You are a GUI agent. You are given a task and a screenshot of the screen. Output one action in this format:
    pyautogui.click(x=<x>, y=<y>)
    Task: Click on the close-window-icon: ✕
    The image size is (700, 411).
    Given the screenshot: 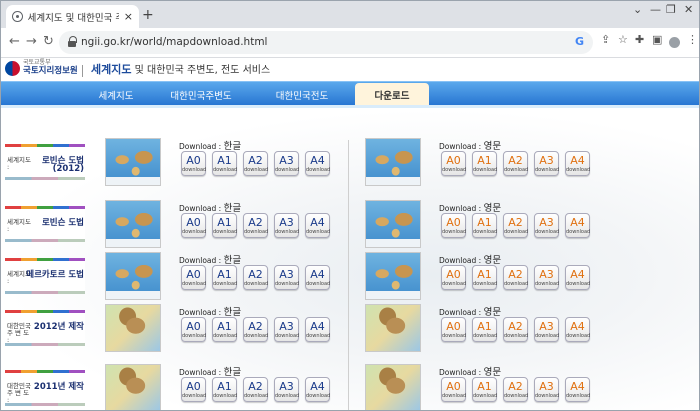 What is the action you would take?
    pyautogui.click(x=688, y=9)
    